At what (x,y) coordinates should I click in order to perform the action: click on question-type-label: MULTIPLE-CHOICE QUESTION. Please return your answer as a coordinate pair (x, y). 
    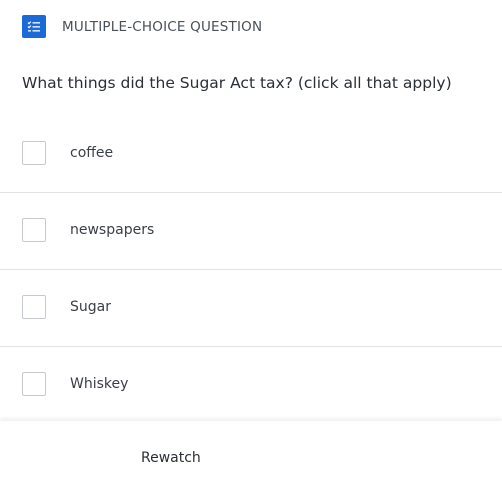
    Looking at the image, I should click on (162, 26).